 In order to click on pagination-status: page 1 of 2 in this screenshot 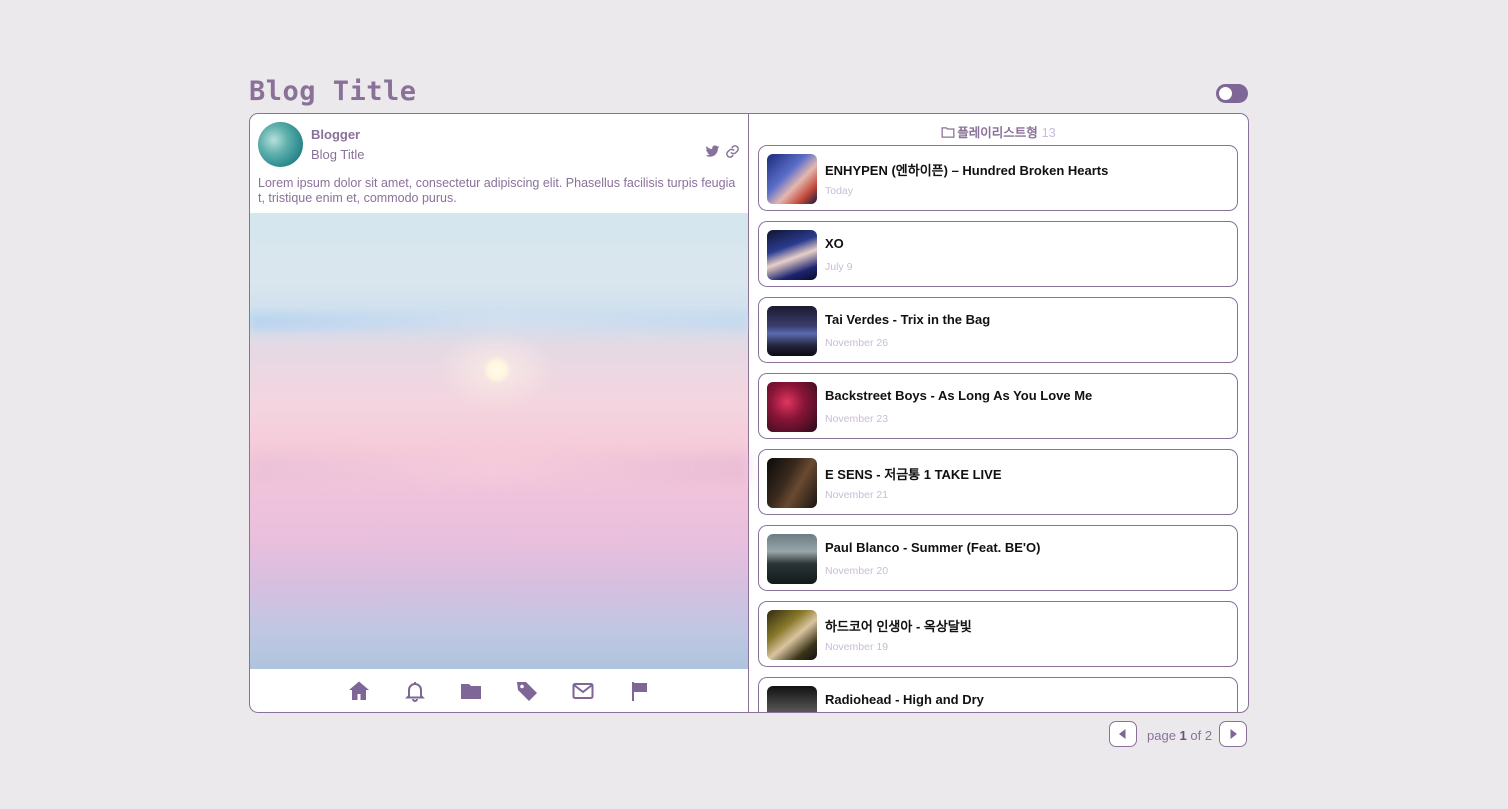, I will do `click(1179, 735)`.